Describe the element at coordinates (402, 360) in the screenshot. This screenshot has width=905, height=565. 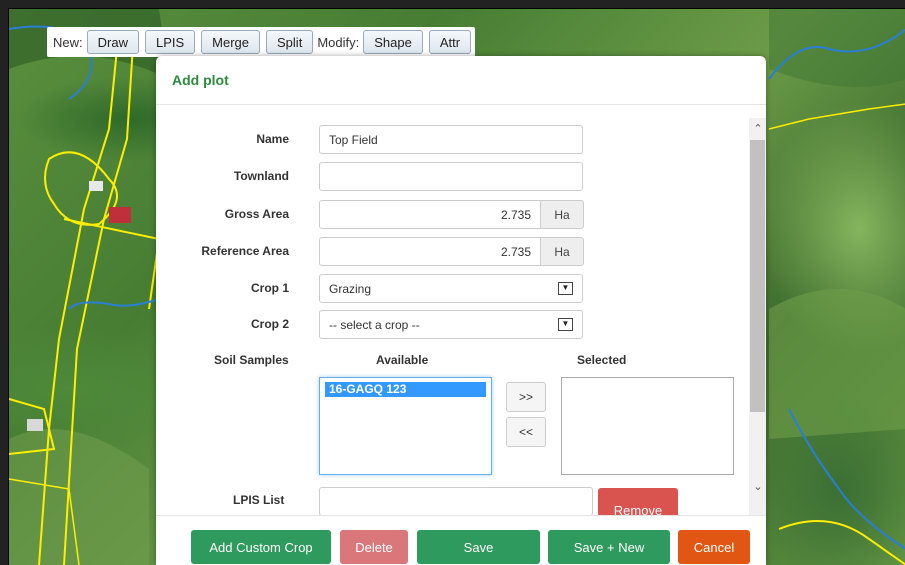
I see `available-header: Available` at that location.